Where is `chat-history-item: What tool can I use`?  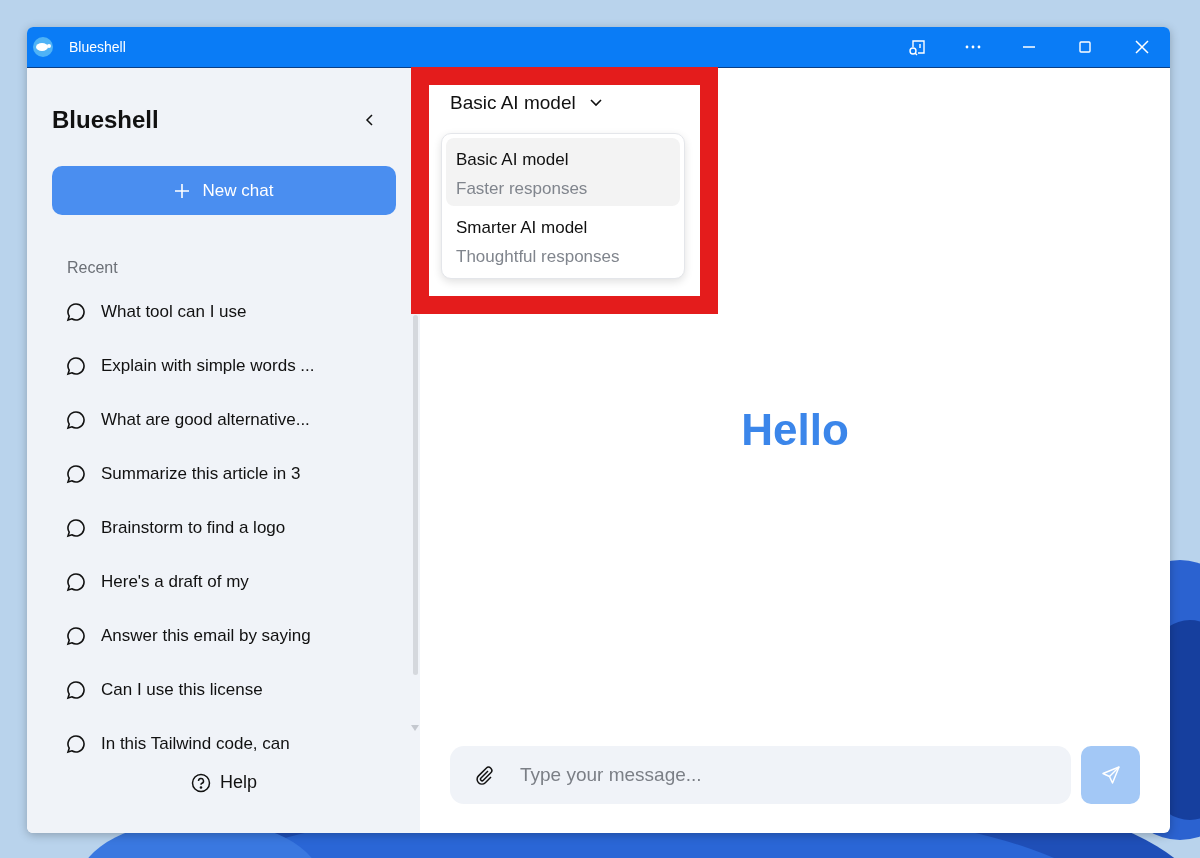 chat-history-item: What tool can I use is located at coordinates (229, 312).